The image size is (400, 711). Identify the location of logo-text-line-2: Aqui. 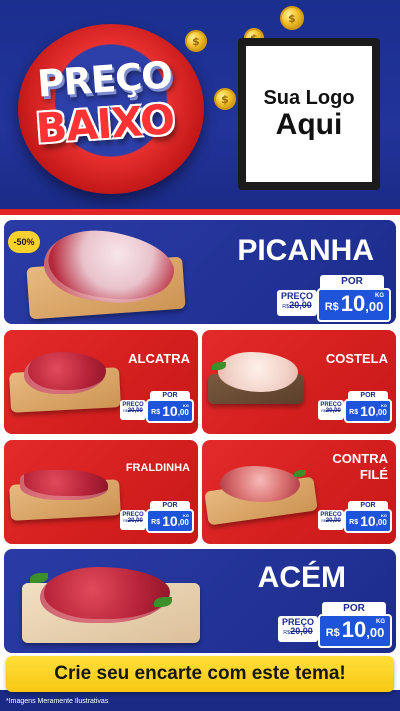
(309, 124).